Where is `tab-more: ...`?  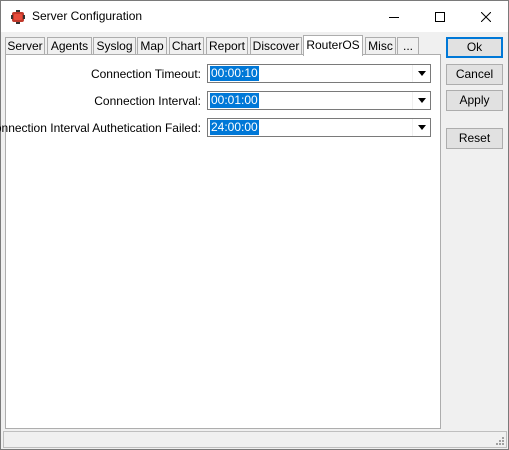
tab-more: ... is located at coordinates (408, 45).